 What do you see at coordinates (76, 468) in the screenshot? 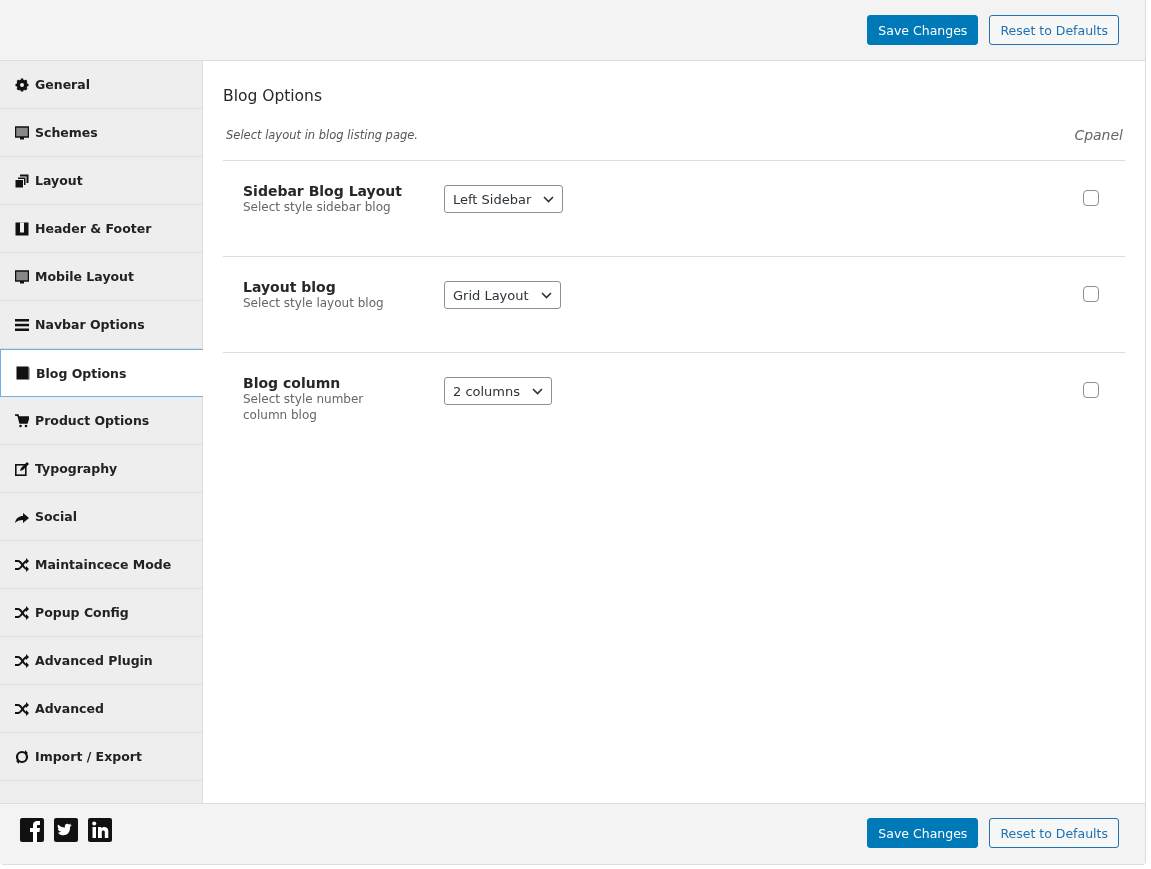
I see `sidebar-item-label: Typography` at bounding box center [76, 468].